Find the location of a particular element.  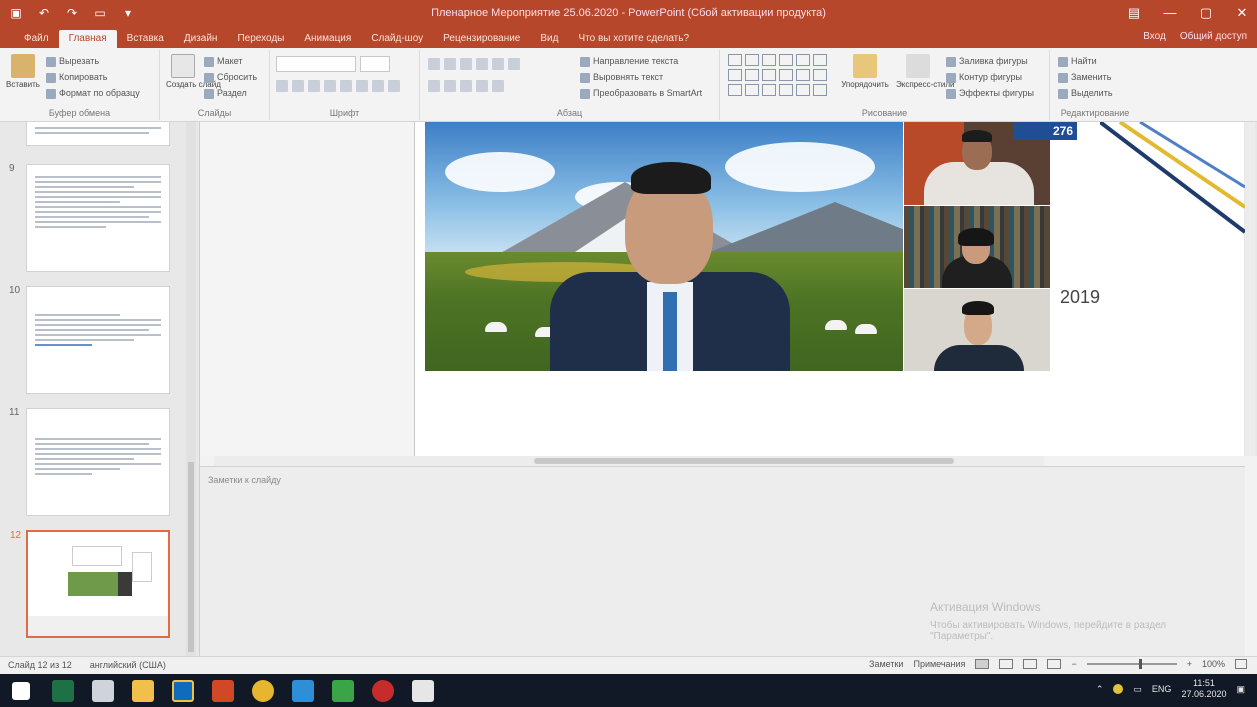

chrome-icon is located at coordinates (263, 691).